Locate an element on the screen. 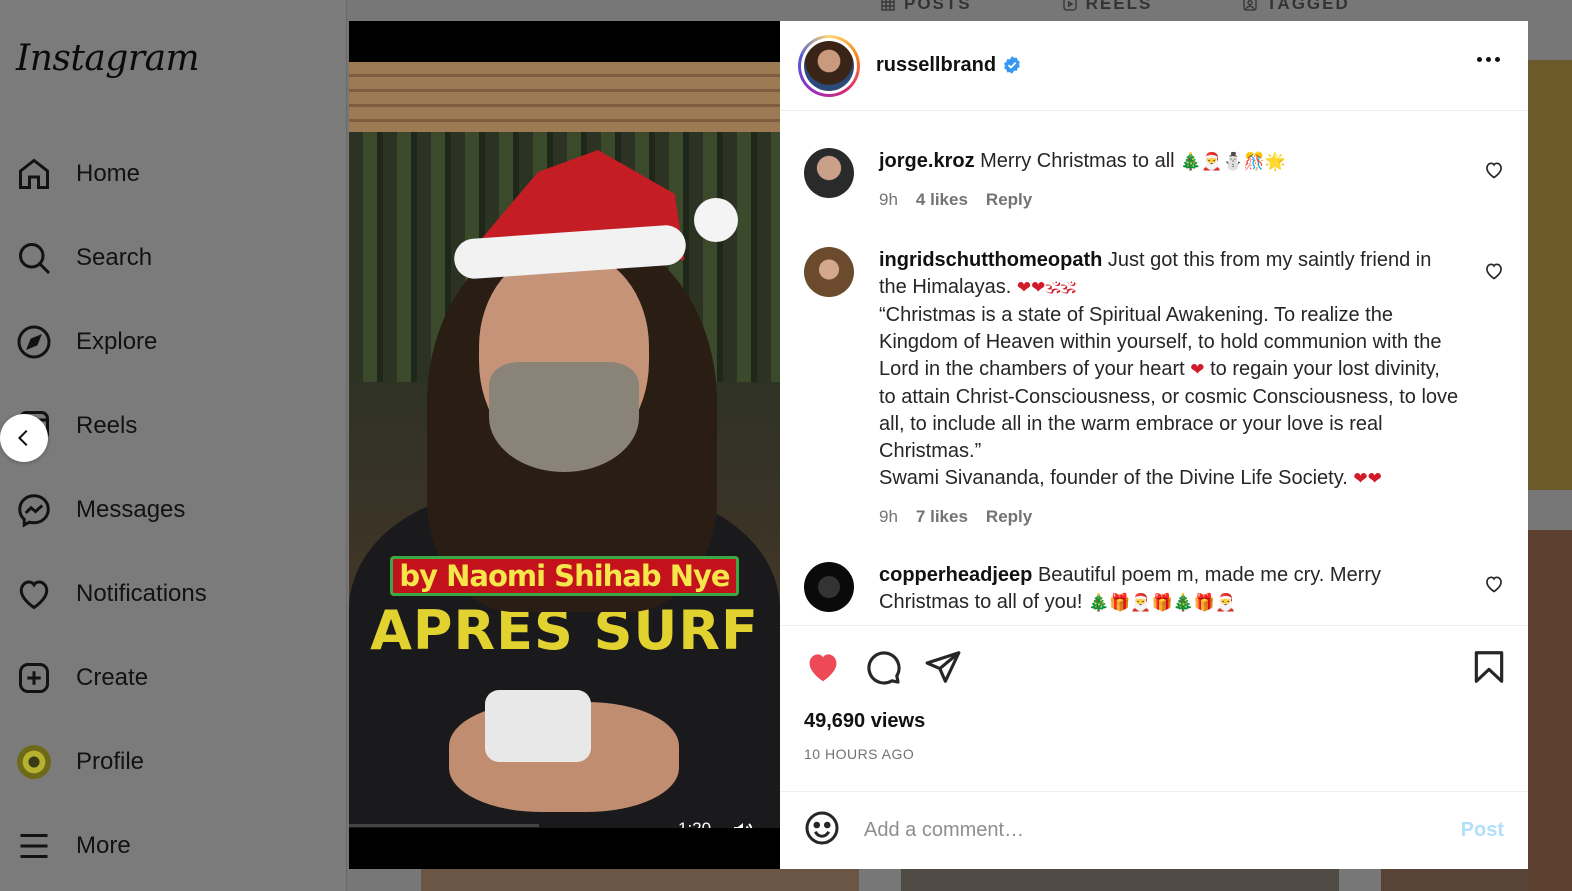 The image size is (1572, 891). commenter-username: copperheadjeep is located at coordinates (955, 575).